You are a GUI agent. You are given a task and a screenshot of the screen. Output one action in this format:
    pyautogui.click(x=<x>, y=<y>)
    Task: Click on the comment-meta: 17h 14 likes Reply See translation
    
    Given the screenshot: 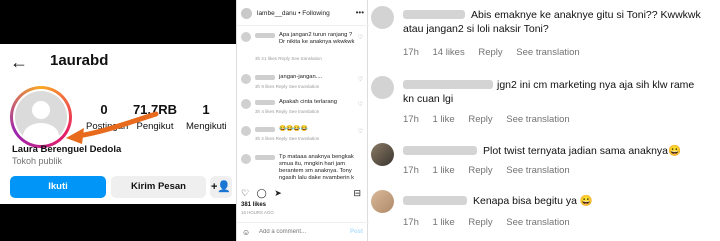 What is the action you would take?
    pyautogui.click(x=497, y=52)
    